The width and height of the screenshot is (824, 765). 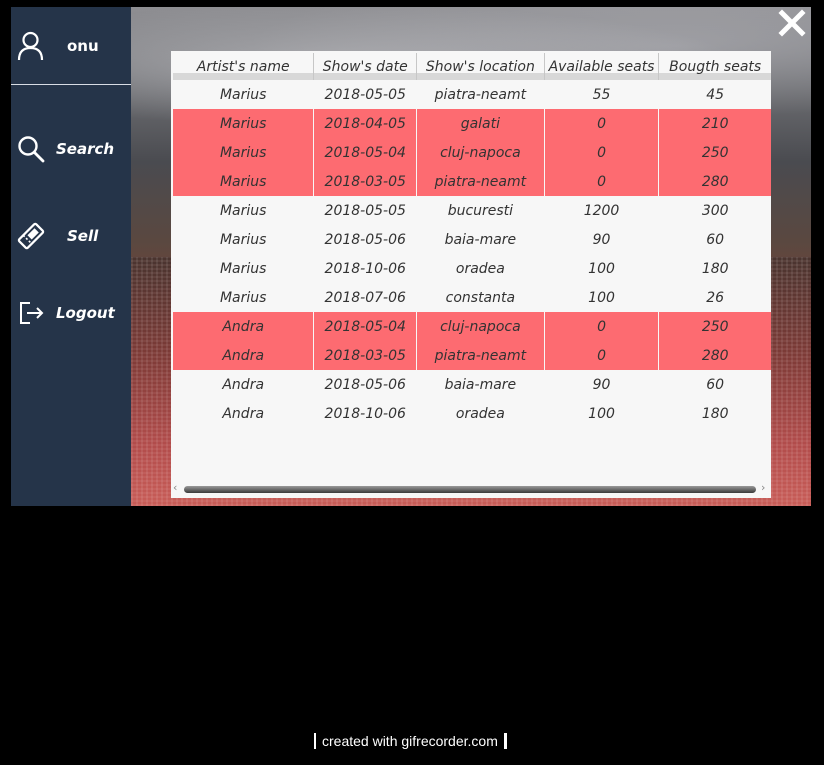 What do you see at coordinates (792, 23) in the screenshot?
I see `close-icon` at bounding box center [792, 23].